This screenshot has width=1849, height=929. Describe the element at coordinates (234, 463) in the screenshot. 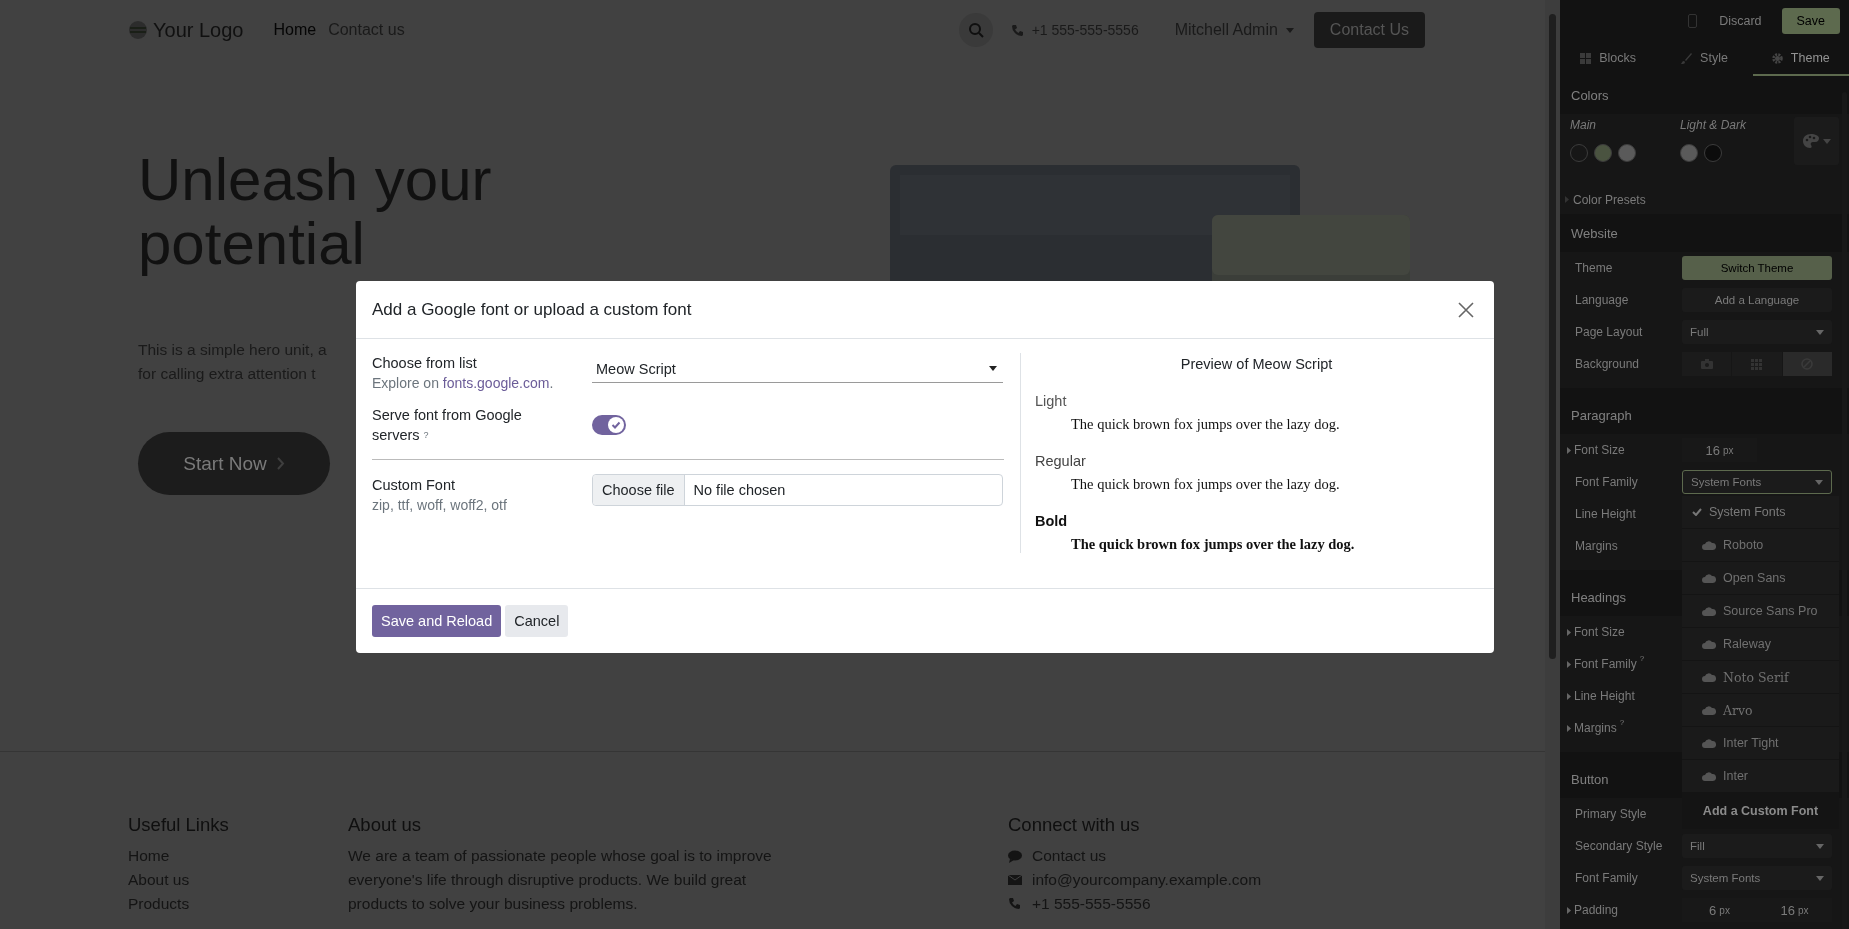

I see `start-now-button: Start Now` at that location.